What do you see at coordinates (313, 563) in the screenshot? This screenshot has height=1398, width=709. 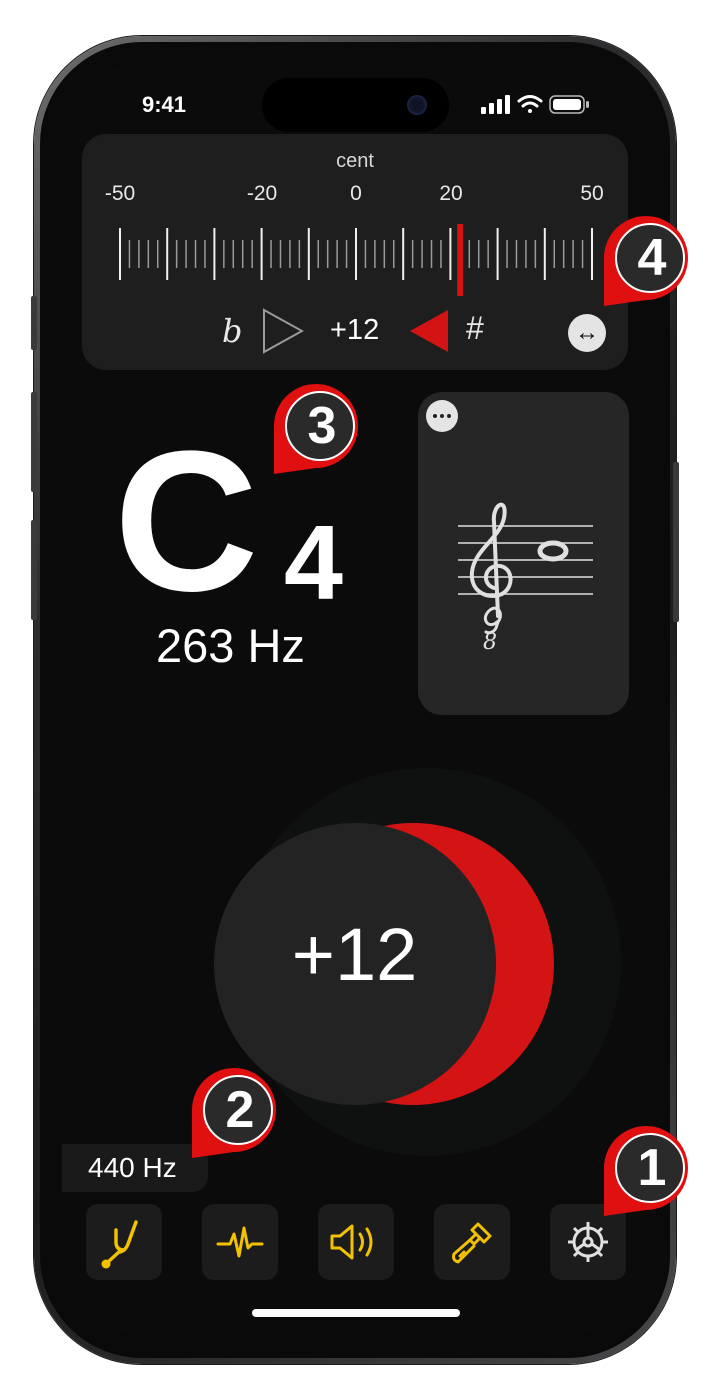 I see `note-octave: 4` at bounding box center [313, 563].